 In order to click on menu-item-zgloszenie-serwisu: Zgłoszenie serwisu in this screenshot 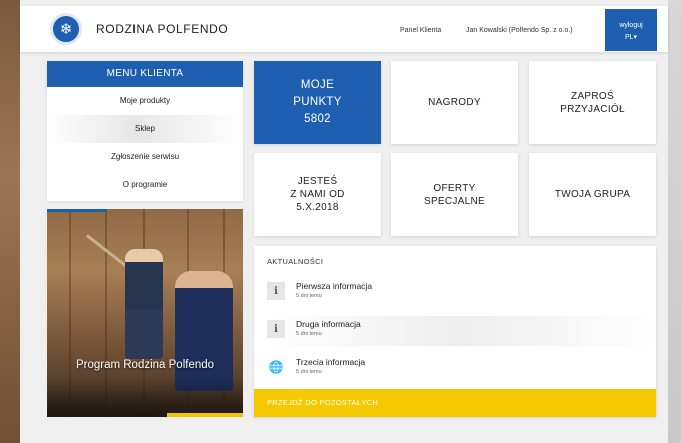, I will do `click(145, 157)`.